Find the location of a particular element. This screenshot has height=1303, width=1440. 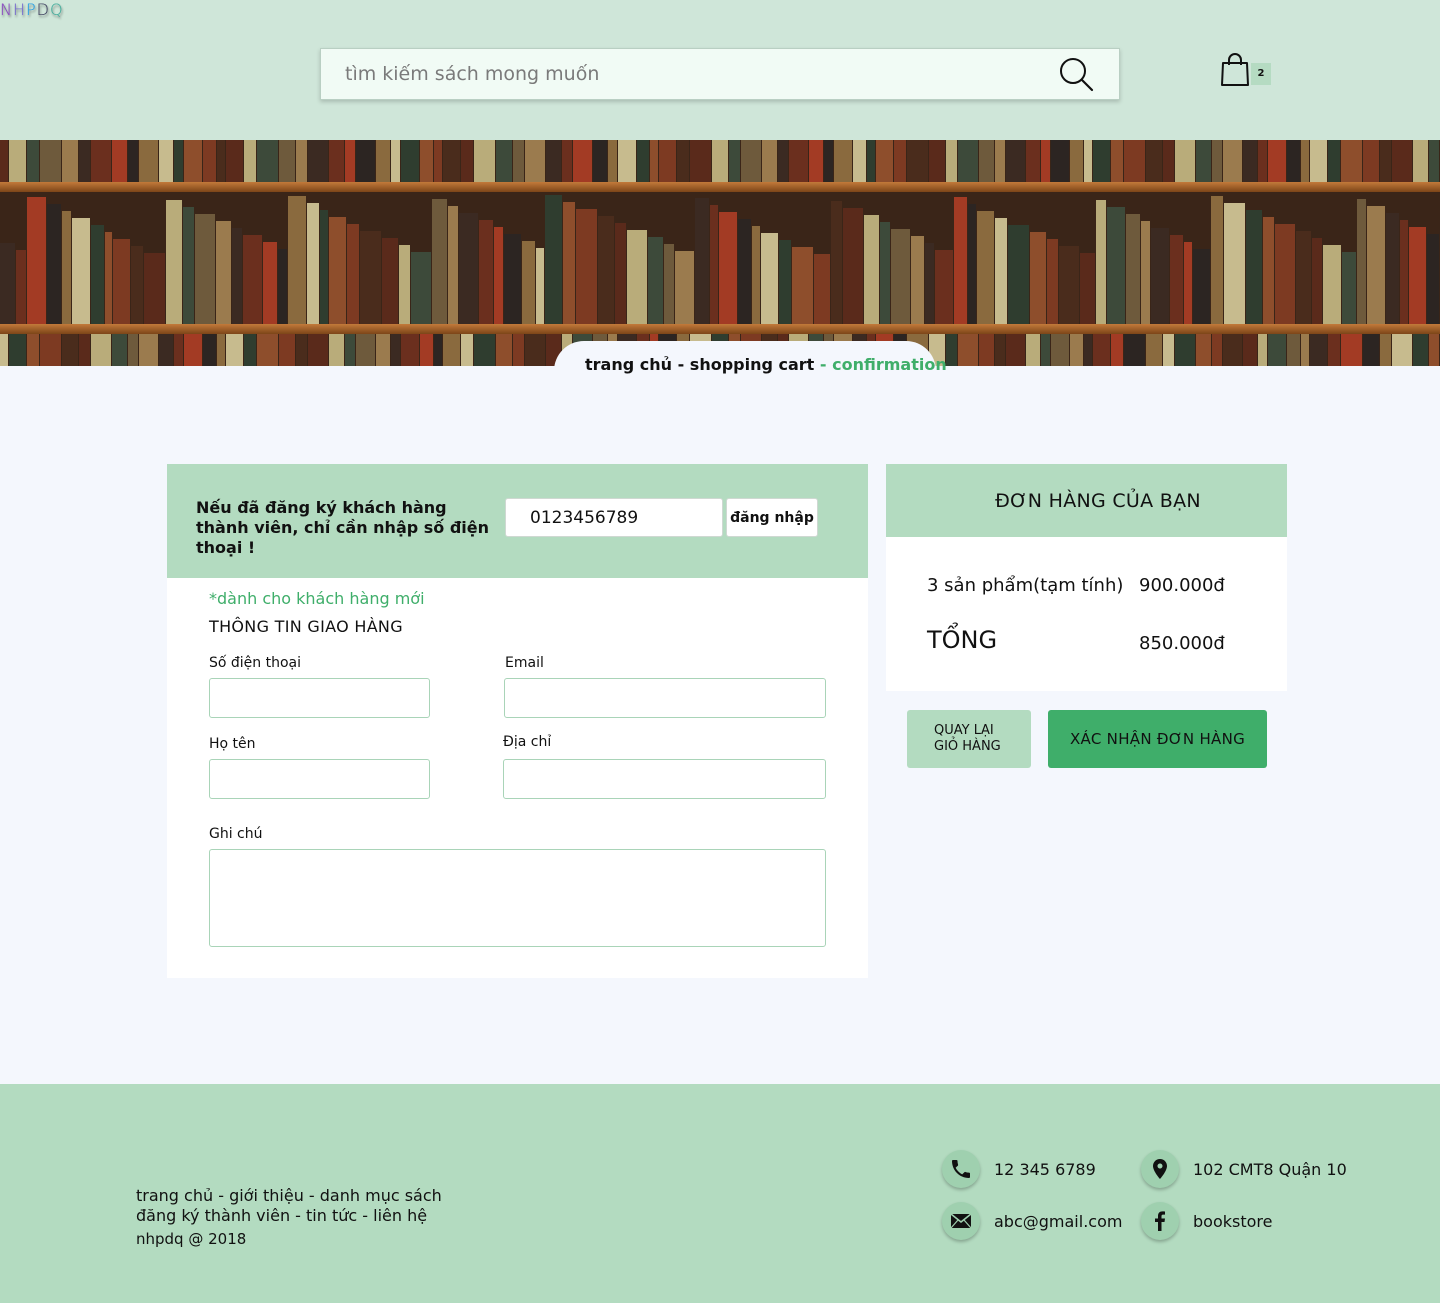

shipping-title: THÔNG TIN GIAO HÀNG is located at coordinates (306, 626).